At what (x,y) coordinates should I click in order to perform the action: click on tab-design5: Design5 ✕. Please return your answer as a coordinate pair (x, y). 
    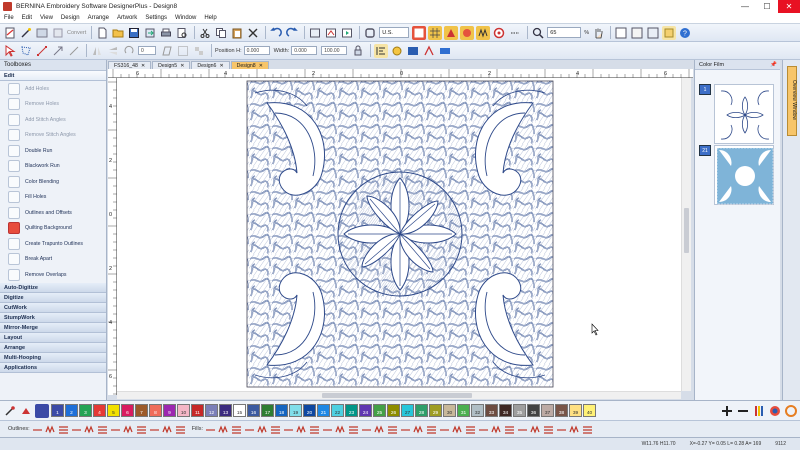
    Looking at the image, I should click on (171, 65).